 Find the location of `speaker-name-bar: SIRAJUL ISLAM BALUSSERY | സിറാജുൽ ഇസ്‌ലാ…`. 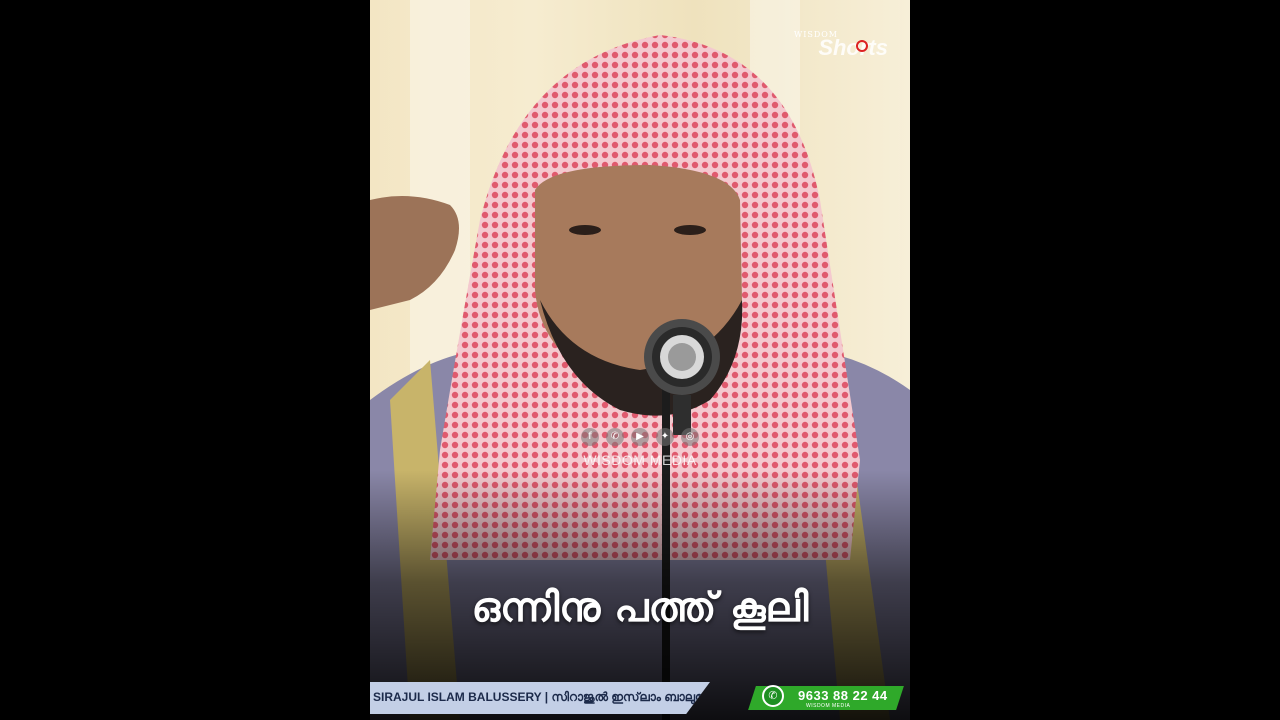

speaker-name-bar: SIRAJUL ISLAM BALUSSERY | സിറാജുൽ ഇസ്‌ലാ… is located at coordinates (540, 698).